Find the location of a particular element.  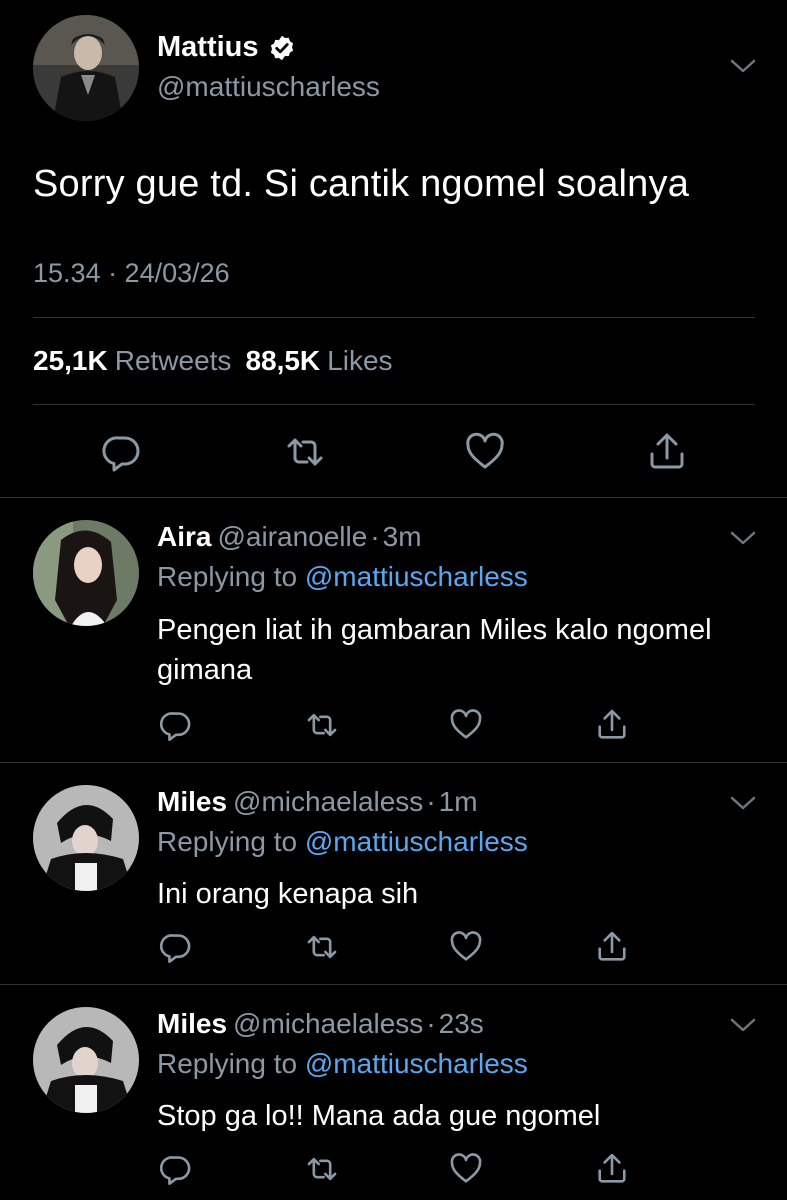

author-name: Mattius is located at coordinates (226, 47).